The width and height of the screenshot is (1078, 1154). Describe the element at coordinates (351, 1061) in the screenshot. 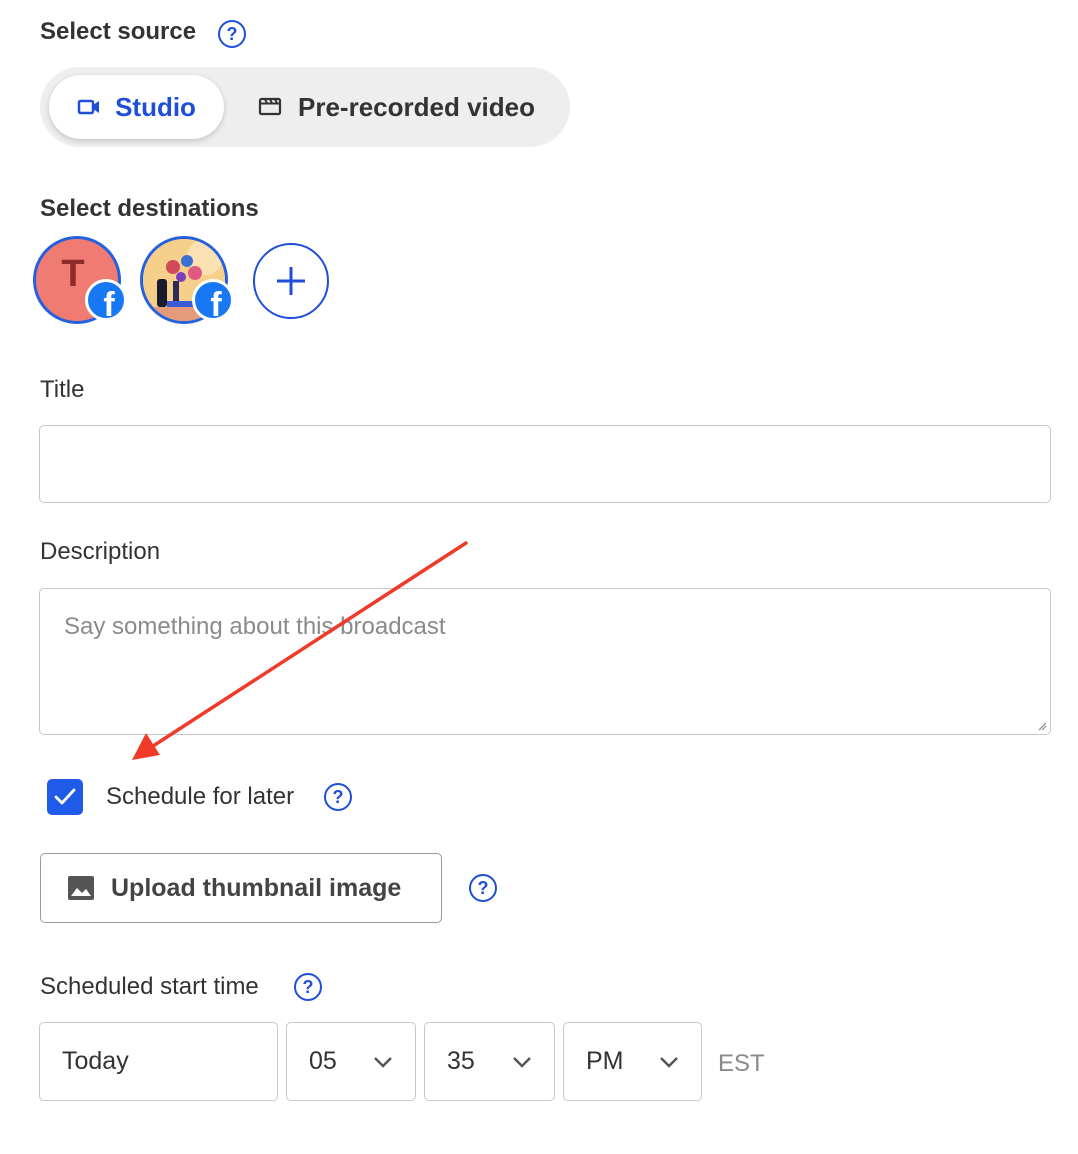

I see `hour-select: 05` at that location.